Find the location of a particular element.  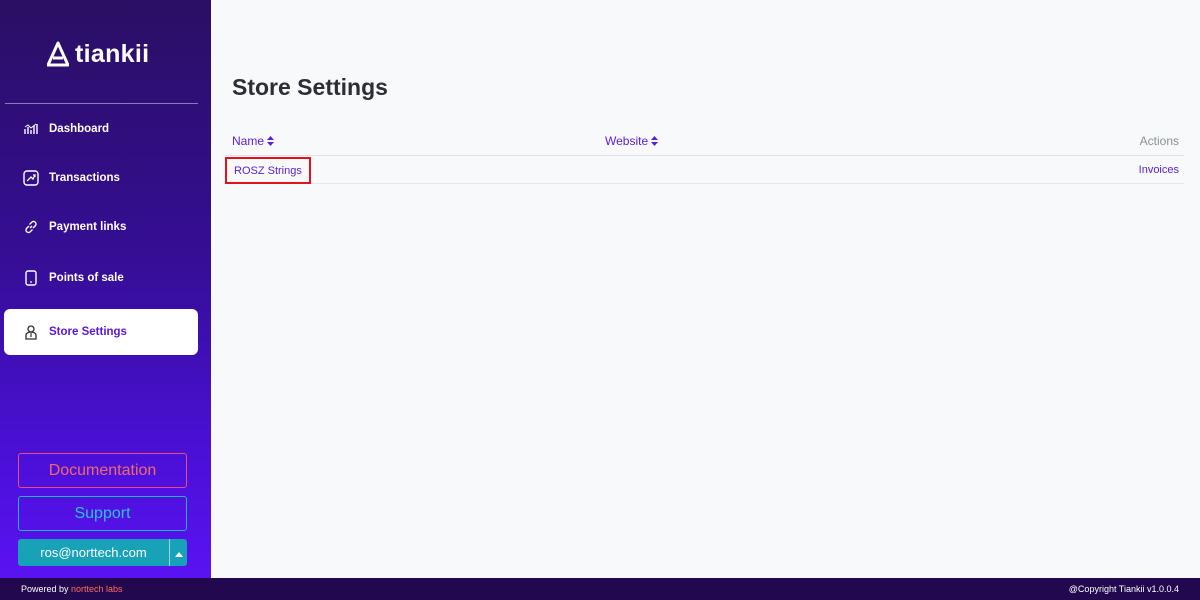

tiankii-logo-icon is located at coordinates (58, 54).